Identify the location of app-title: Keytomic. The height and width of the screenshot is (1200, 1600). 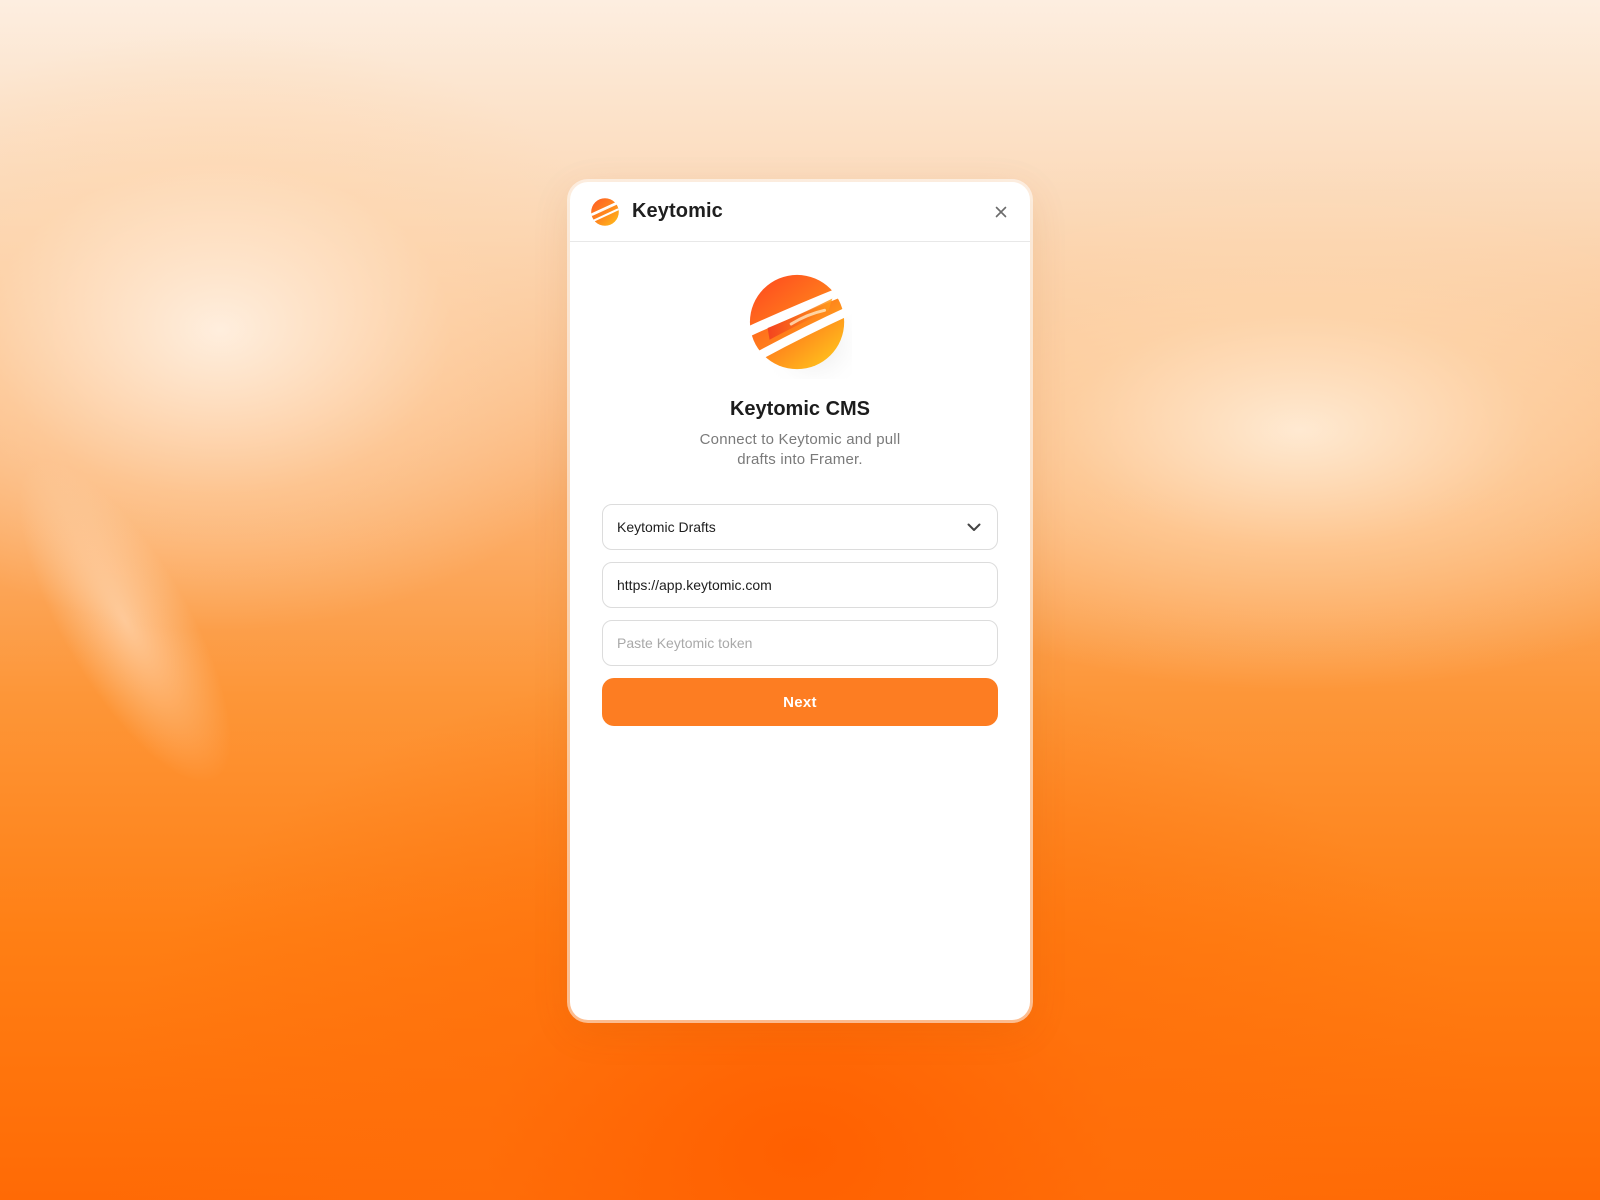
(677, 211).